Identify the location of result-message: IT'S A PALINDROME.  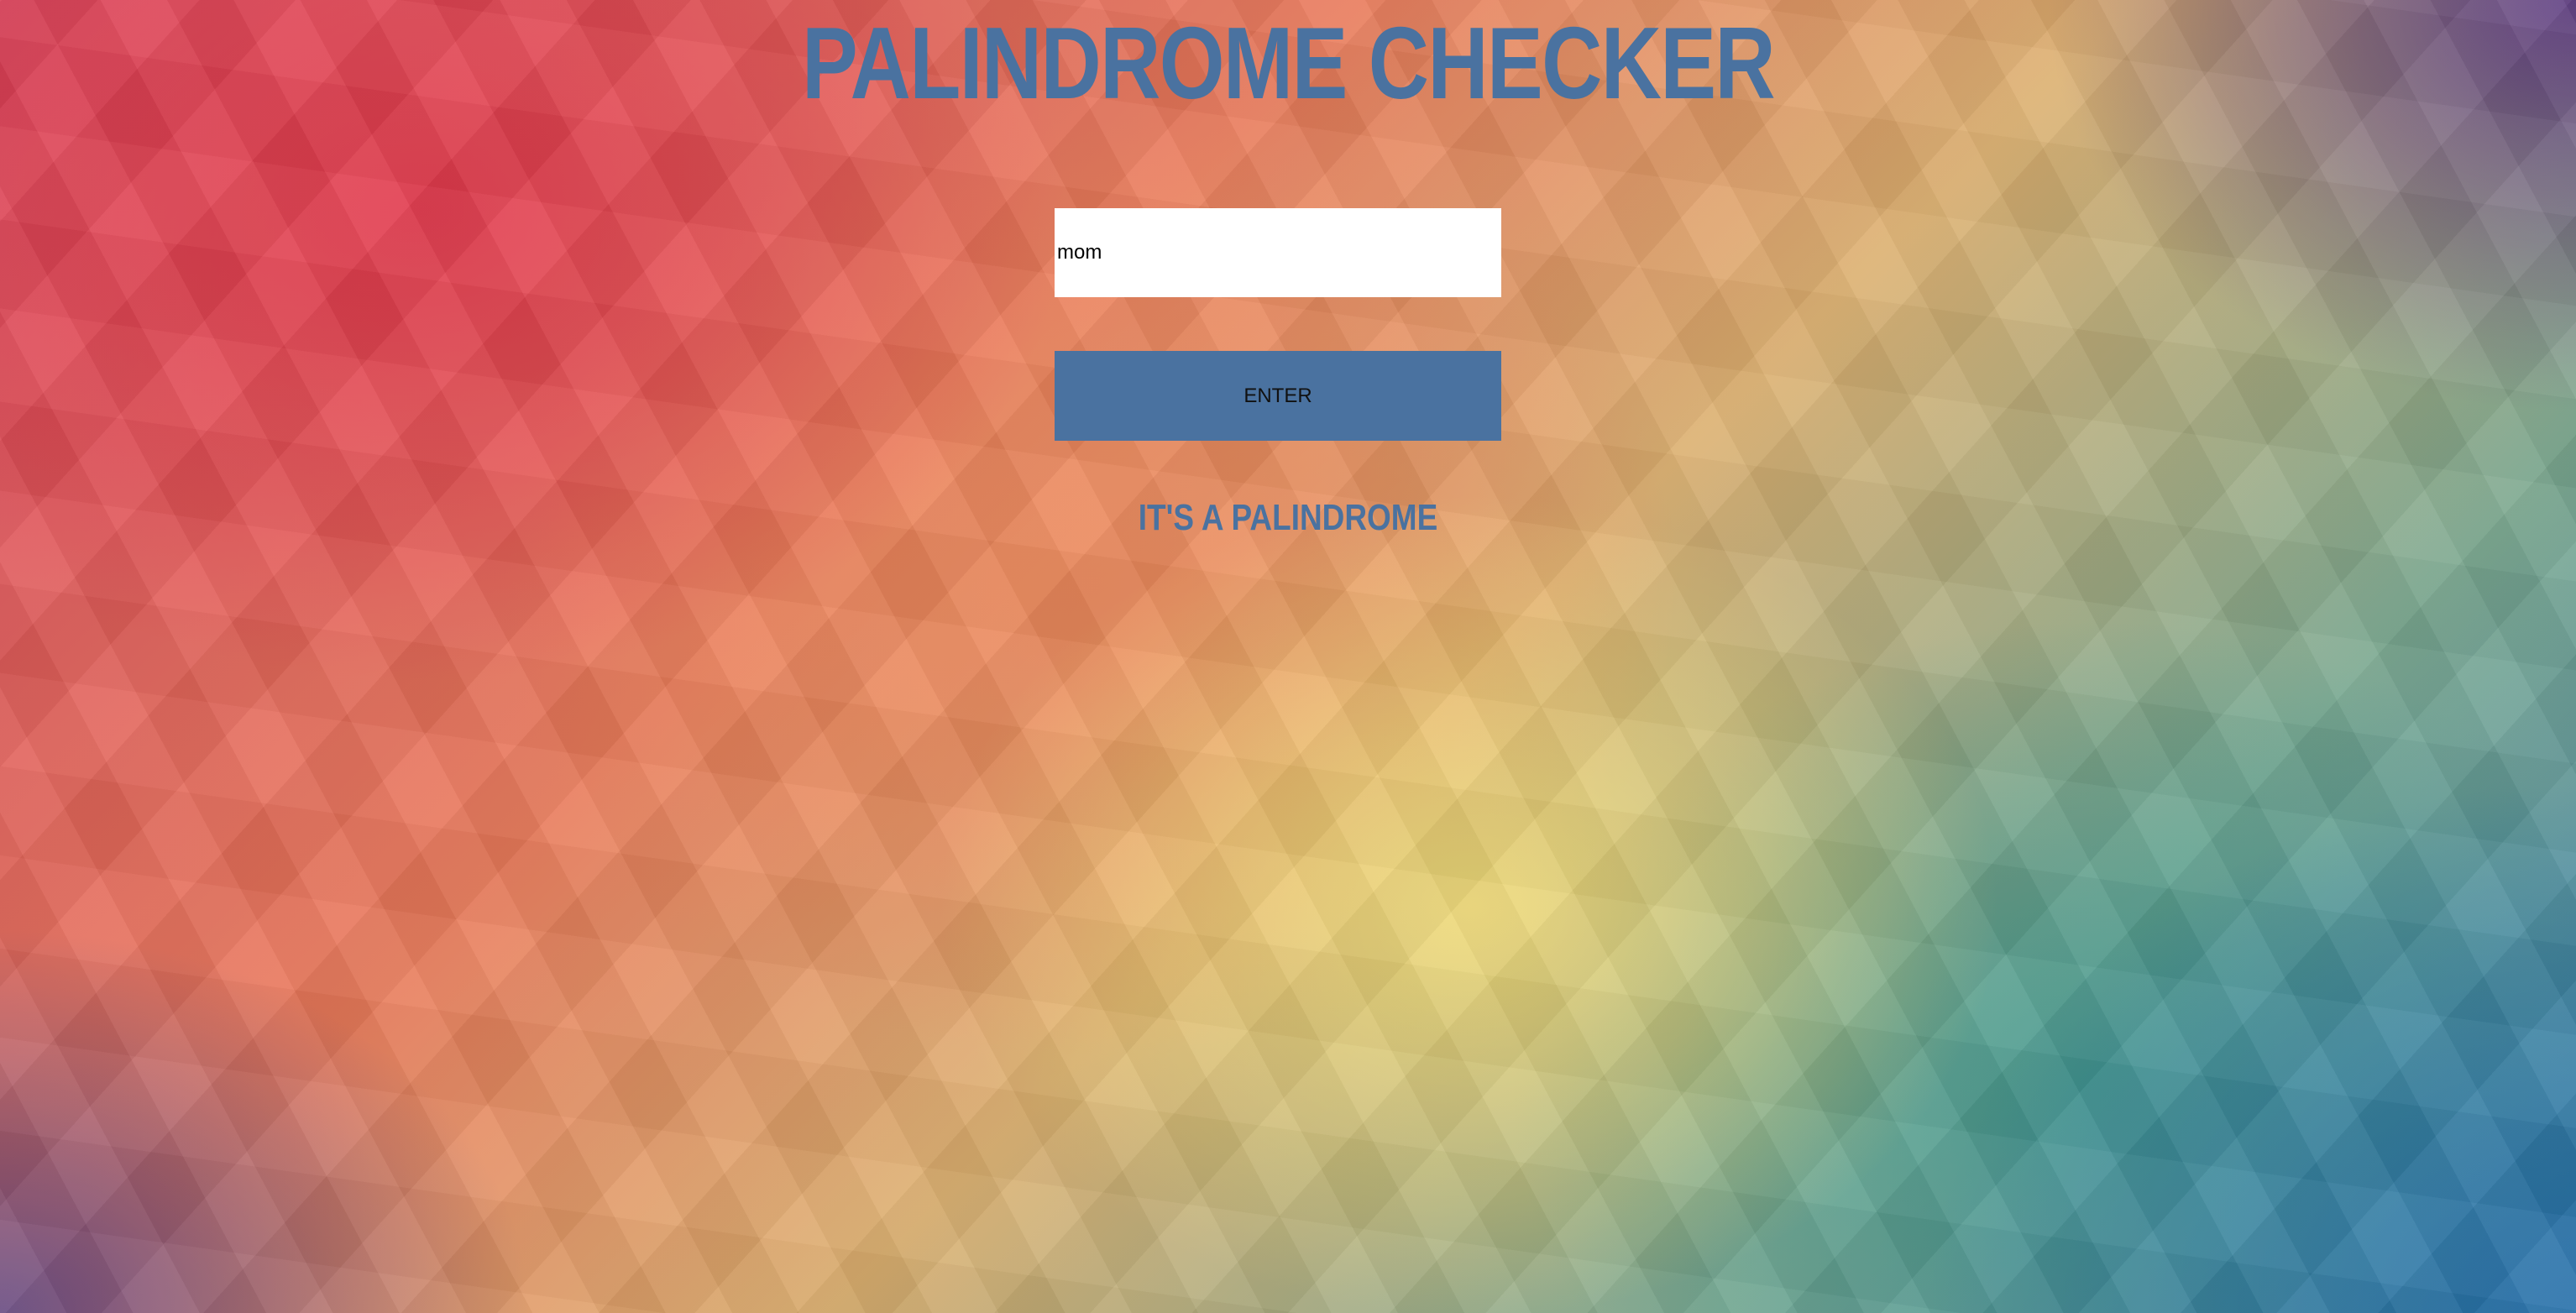
(1288, 517).